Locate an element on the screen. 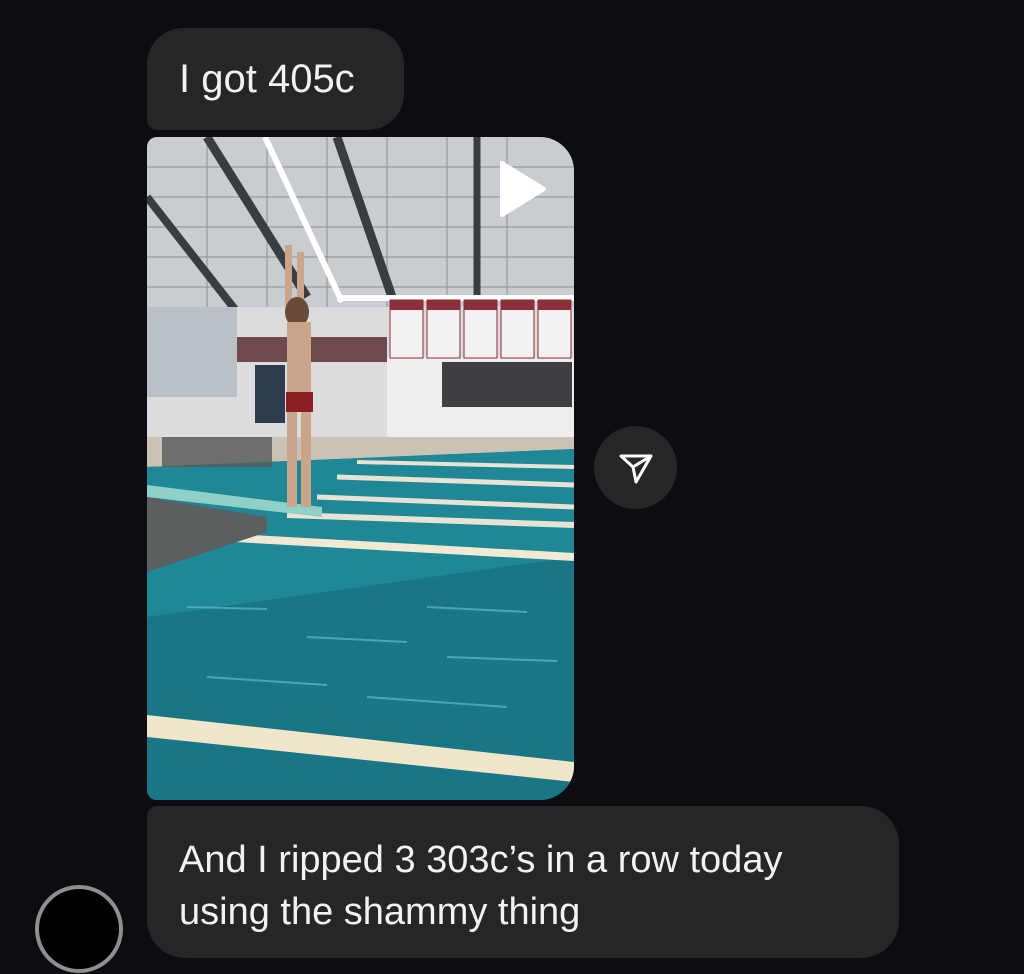 The image size is (1024, 974). send-icon is located at coordinates (635, 468).